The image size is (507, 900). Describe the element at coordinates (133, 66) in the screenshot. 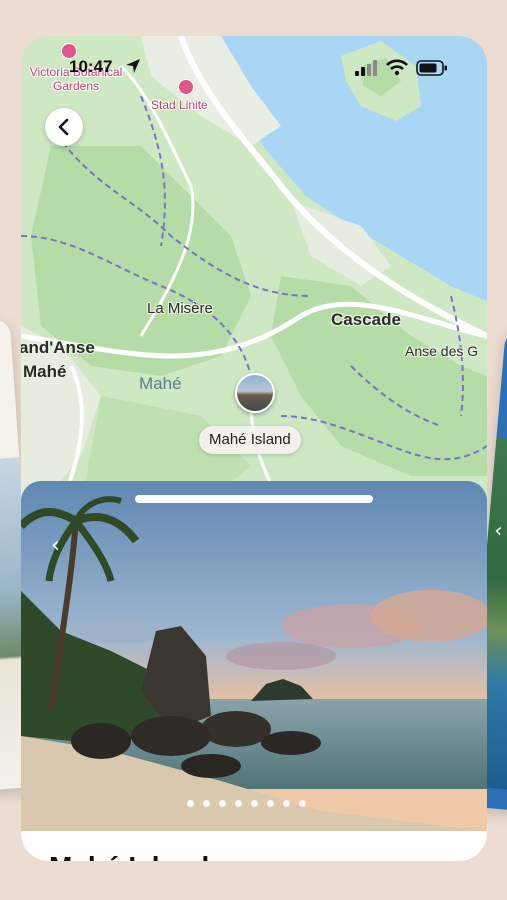

I see `location-arrow-icon` at that location.